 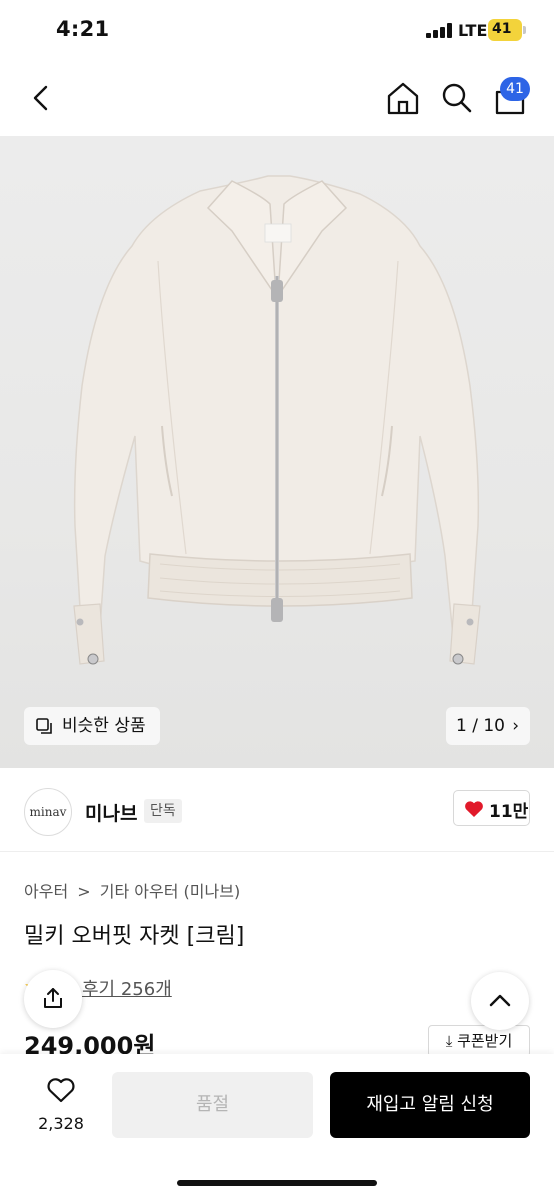 What do you see at coordinates (127, 988) in the screenshot?
I see `review-count-link: 후기 256개` at bounding box center [127, 988].